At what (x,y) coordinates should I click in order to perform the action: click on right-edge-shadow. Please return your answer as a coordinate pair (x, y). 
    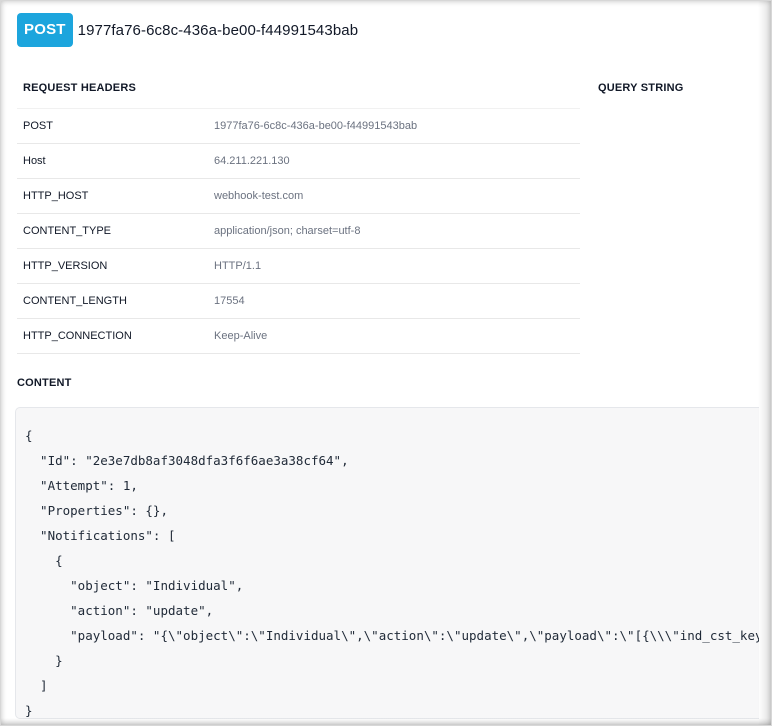
    Looking at the image, I should click on (765, 363).